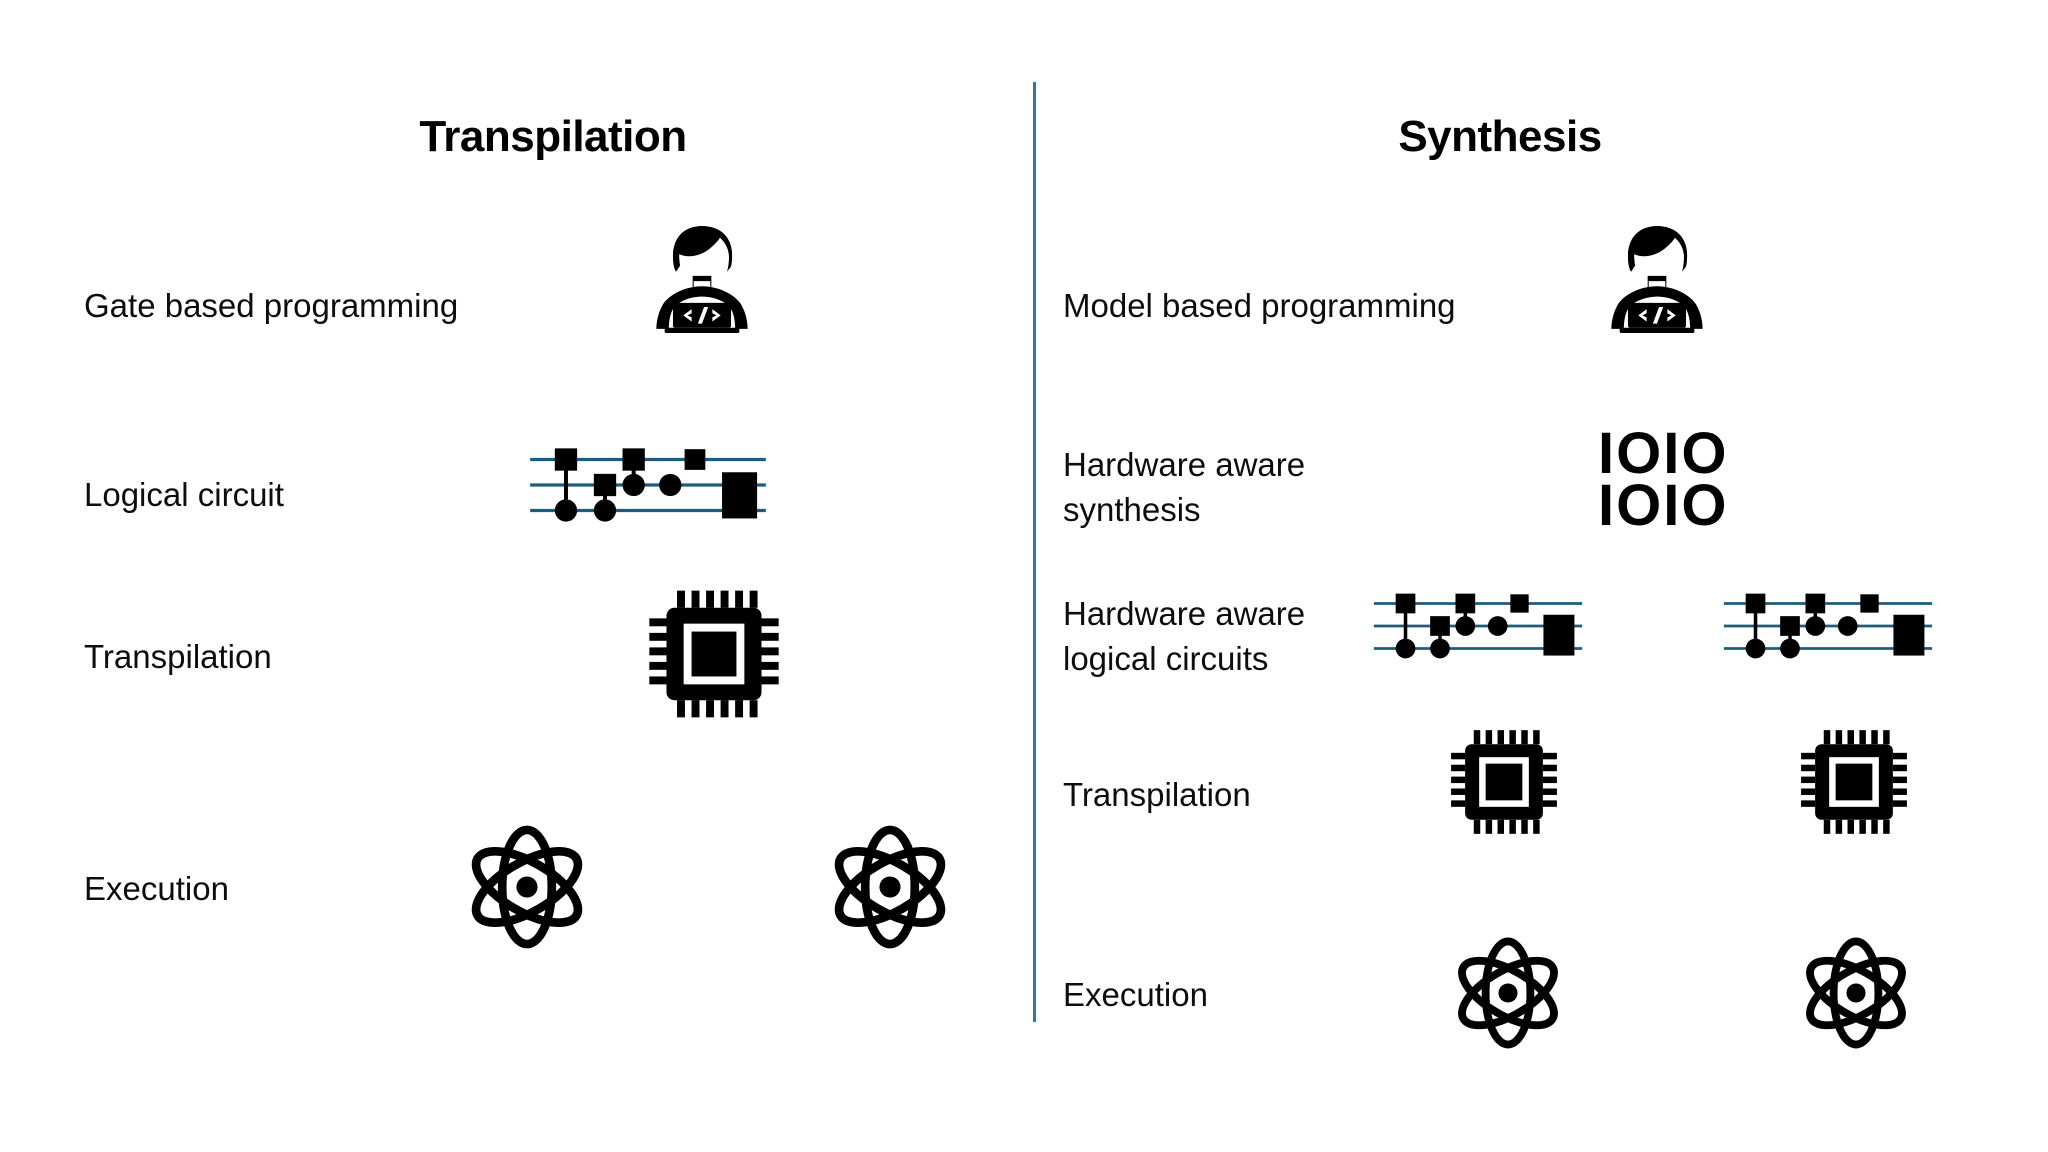 The height and width of the screenshot is (1152, 2048). Describe the element at coordinates (1184, 487) in the screenshot. I see `row-label-hardware-aware-synthesis: Hardware aware synthesis` at that location.